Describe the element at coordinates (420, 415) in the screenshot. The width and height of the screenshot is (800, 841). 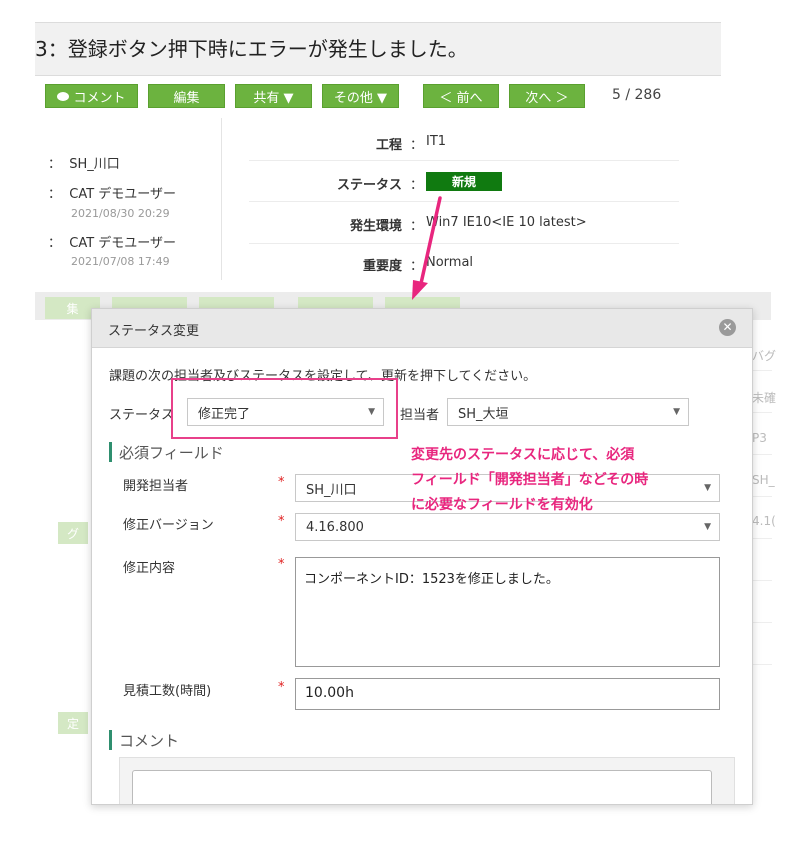
I see `assignee-label: 担当者` at that location.